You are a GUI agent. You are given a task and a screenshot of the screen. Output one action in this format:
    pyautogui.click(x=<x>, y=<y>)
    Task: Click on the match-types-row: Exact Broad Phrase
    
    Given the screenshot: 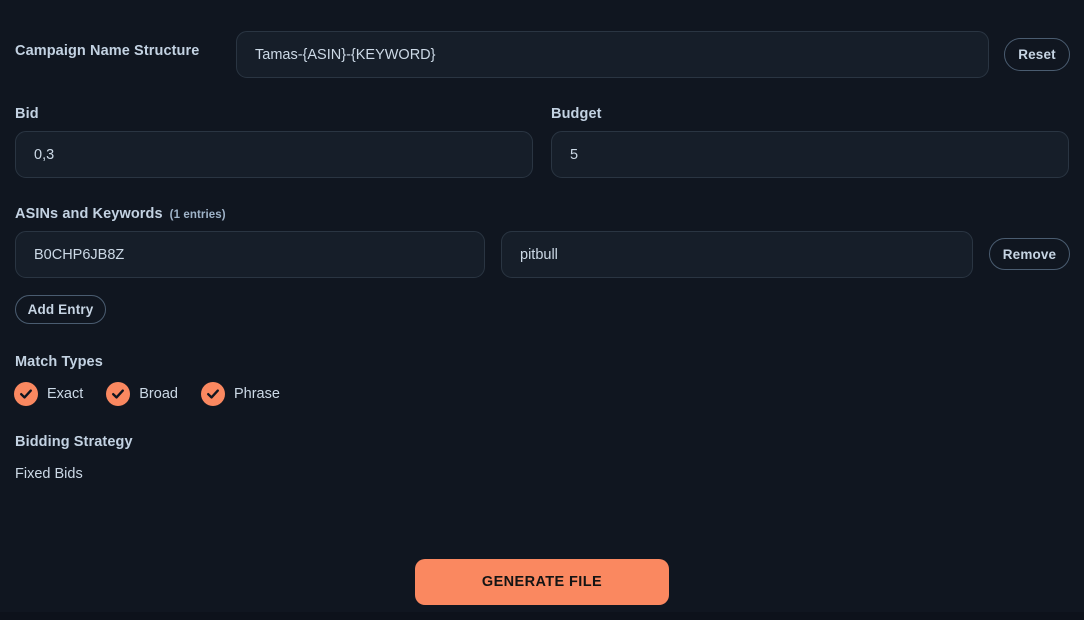 What is the action you would take?
    pyautogui.click(x=147, y=394)
    